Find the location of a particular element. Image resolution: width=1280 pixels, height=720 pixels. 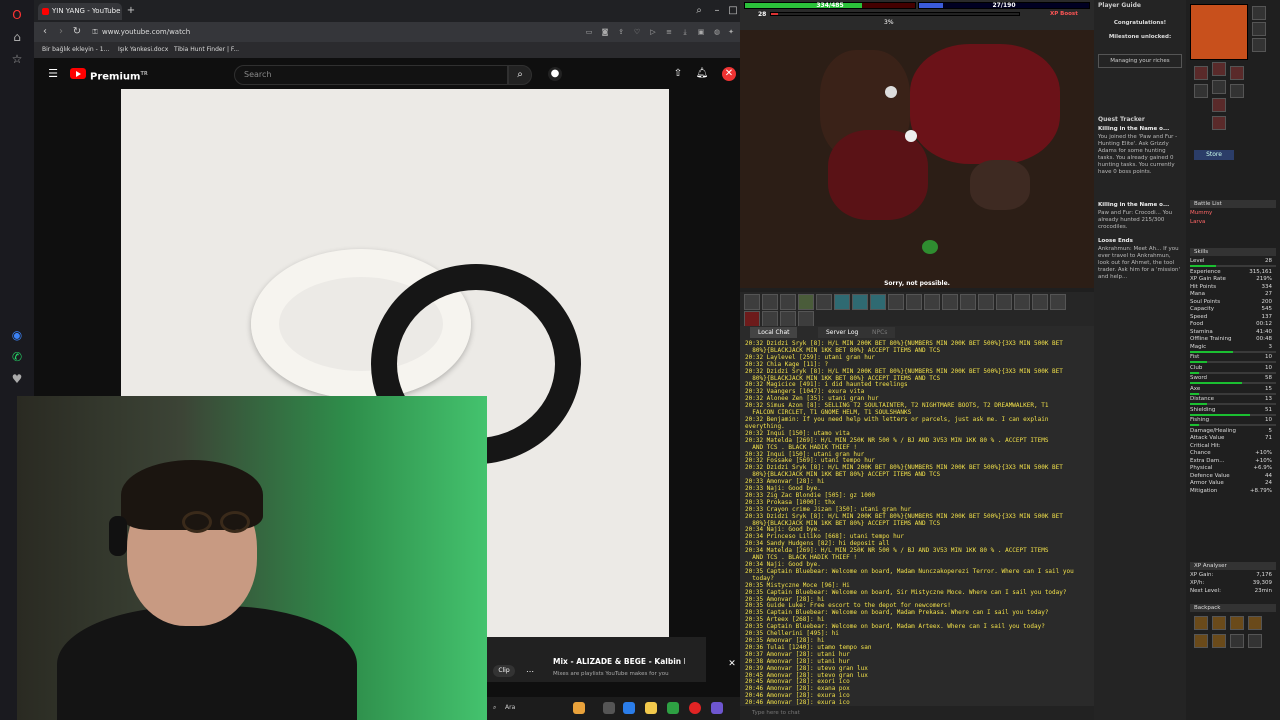

menu-lines-icon: ≡ is located at coordinates (669, 32).